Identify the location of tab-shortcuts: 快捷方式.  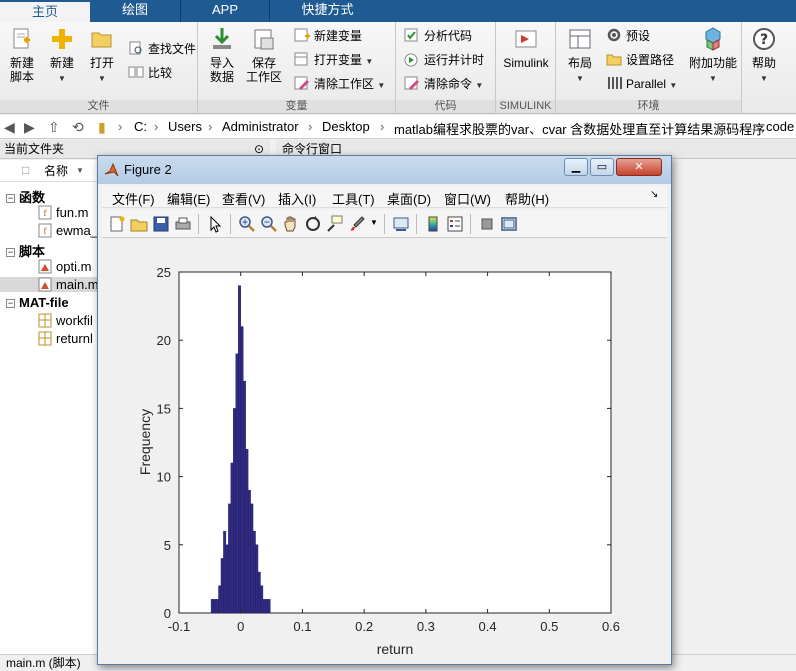
(327, 11).